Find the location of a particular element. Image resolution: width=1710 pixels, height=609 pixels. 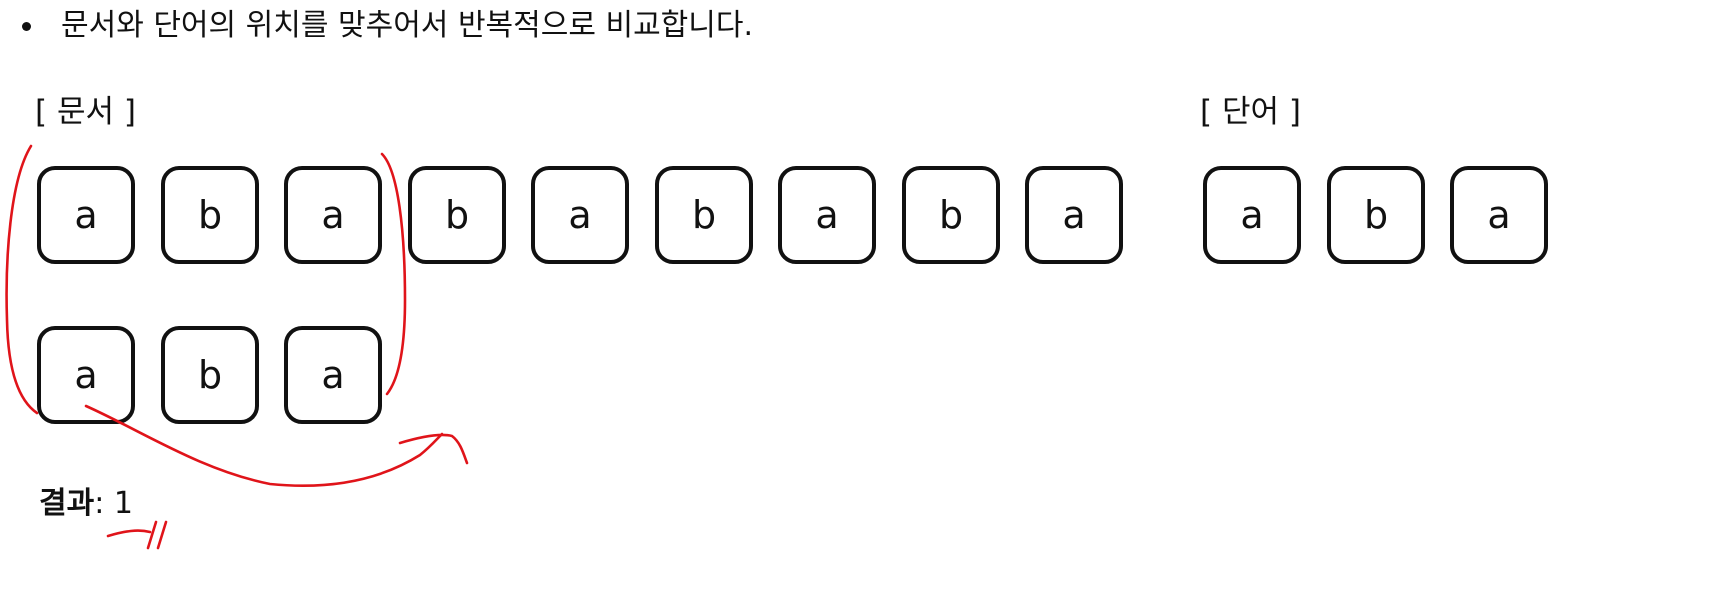

shift-arrow-head is located at coordinates (433, 449).